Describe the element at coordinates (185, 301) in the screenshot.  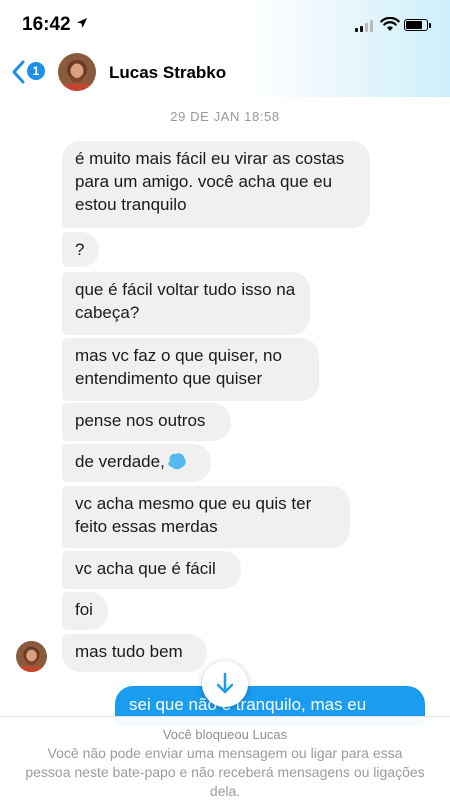
I see `message-text: que é fácil voltar tudo isso na cabeça?` at that location.